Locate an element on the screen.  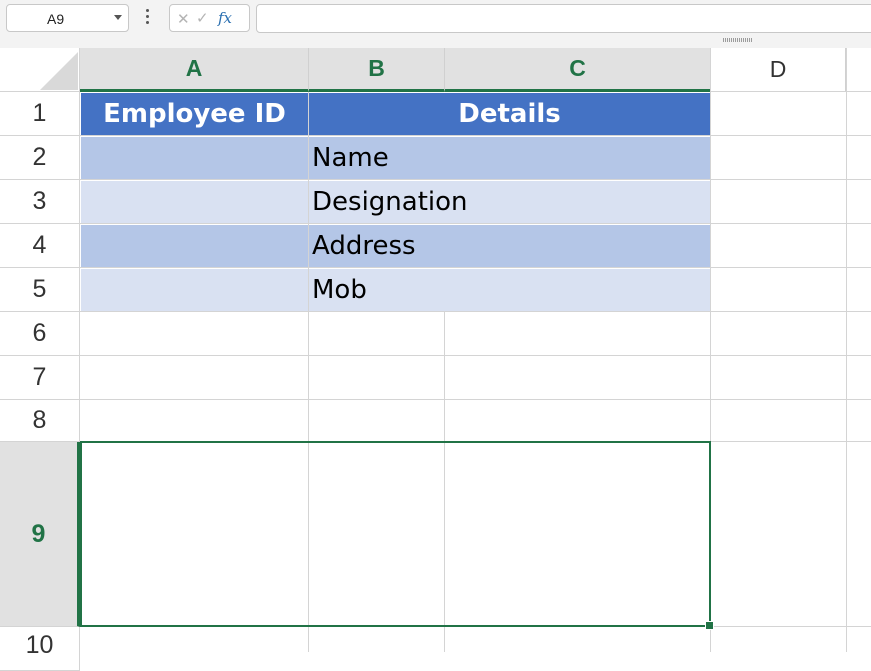
cell-b5: Mob is located at coordinates (509, 290).